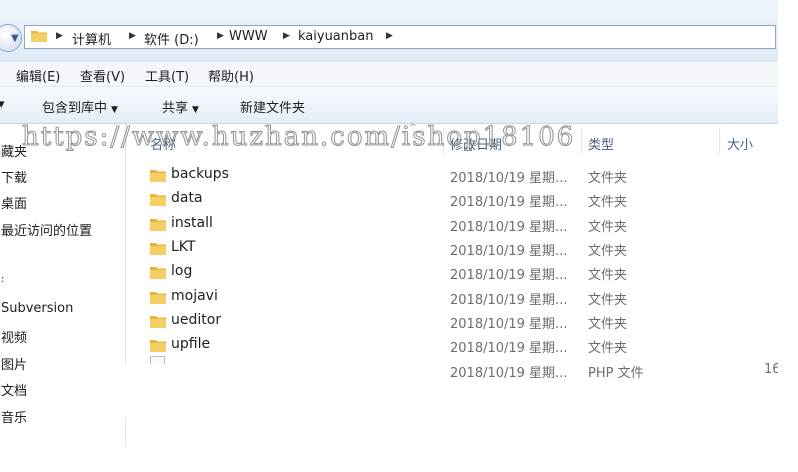 This screenshot has height=472, width=798. What do you see at coordinates (272, 106) in the screenshot?
I see `new-folder-button: 新建文件夹` at bounding box center [272, 106].